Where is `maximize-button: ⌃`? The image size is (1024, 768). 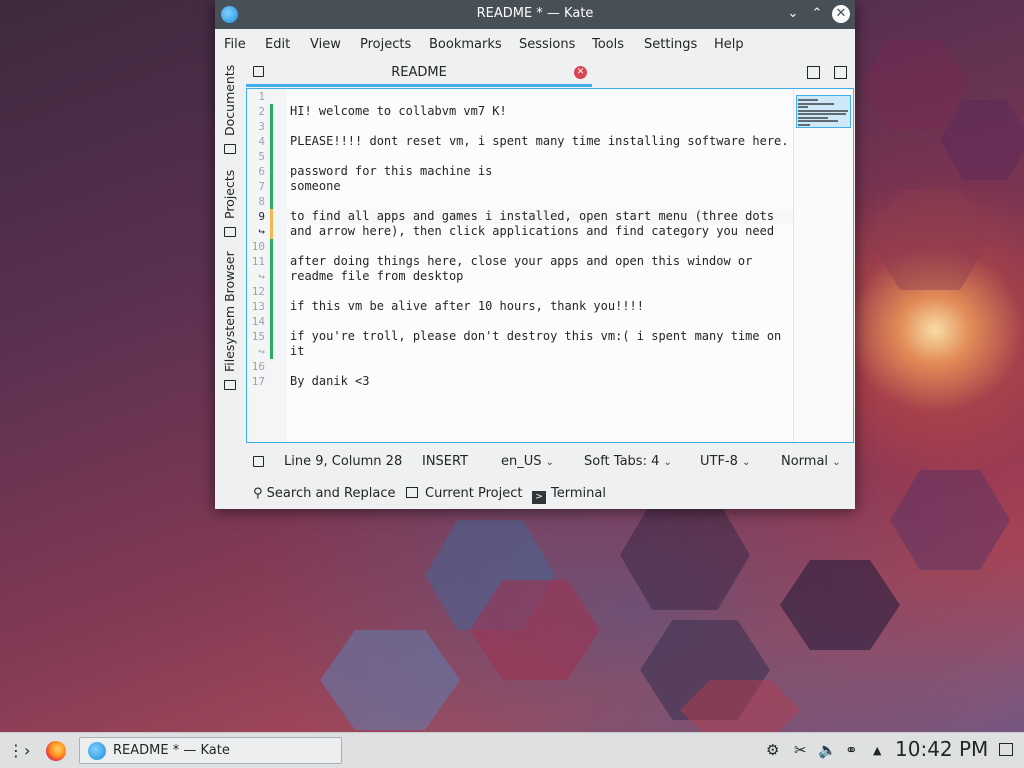 maximize-button: ⌃ is located at coordinates (817, 14).